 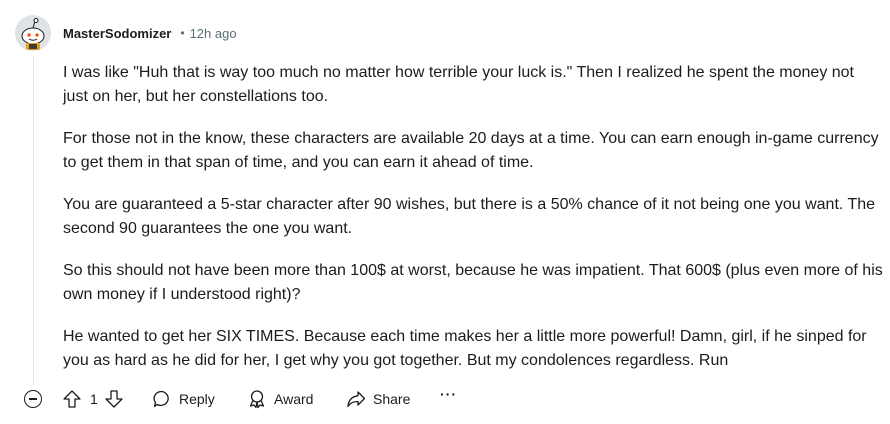 I want to click on vote-controls: 1, so click(x=93, y=399).